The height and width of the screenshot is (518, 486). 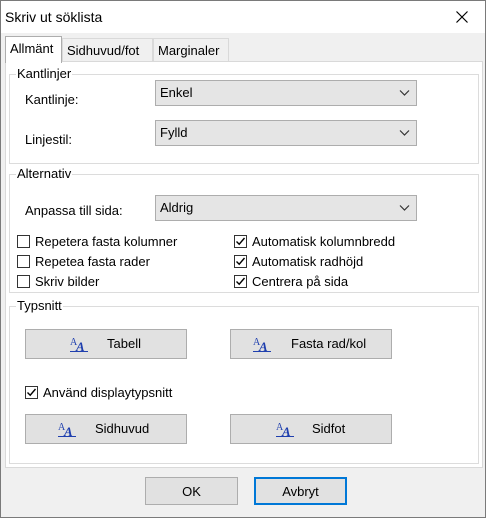 What do you see at coordinates (54, 17) in the screenshot?
I see `window-title: Skriv ut söklista` at bounding box center [54, 17].